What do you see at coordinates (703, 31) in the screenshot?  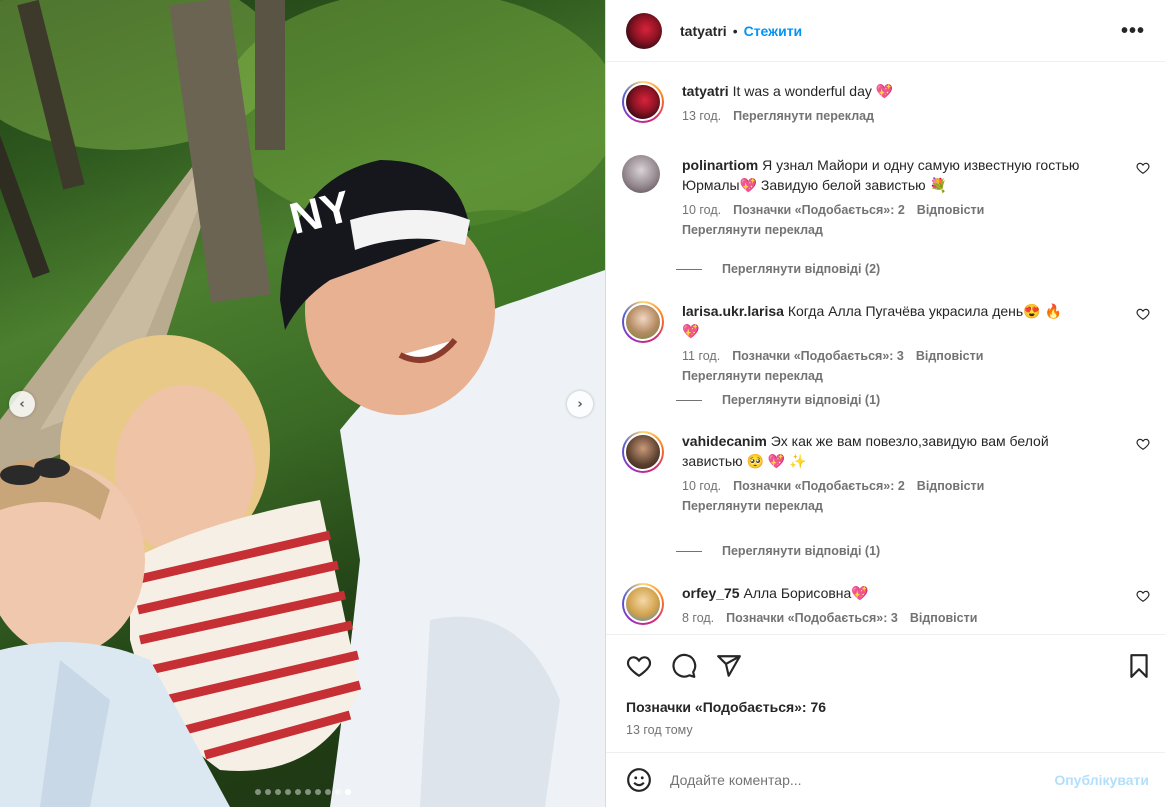 I see `owner-username: tatyatri` at bounding box center [703, 31].